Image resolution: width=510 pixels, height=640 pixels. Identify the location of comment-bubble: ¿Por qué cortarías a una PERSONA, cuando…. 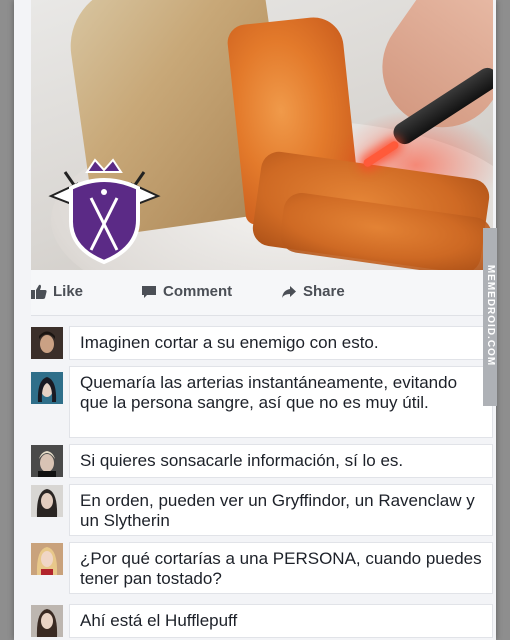
(281, 568).